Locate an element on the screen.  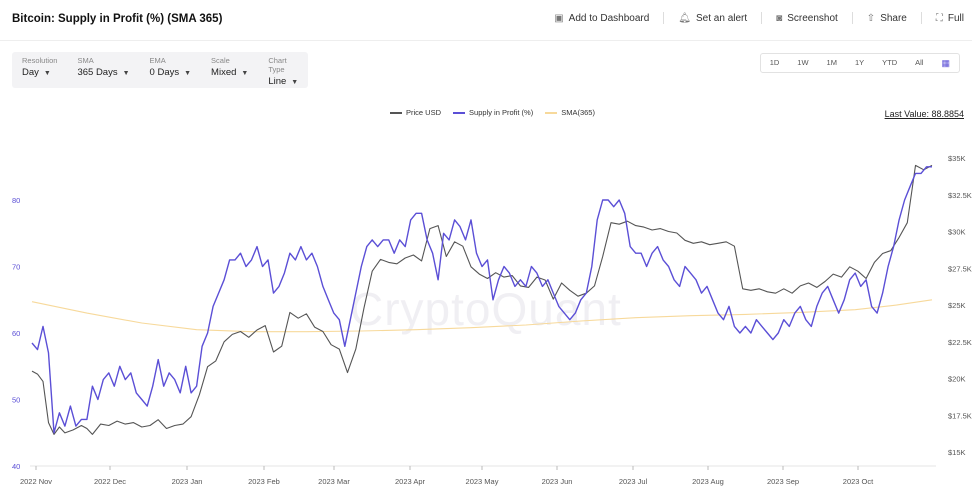
x-tick-label: 2023 Apr is located at coordinates (410, 481).